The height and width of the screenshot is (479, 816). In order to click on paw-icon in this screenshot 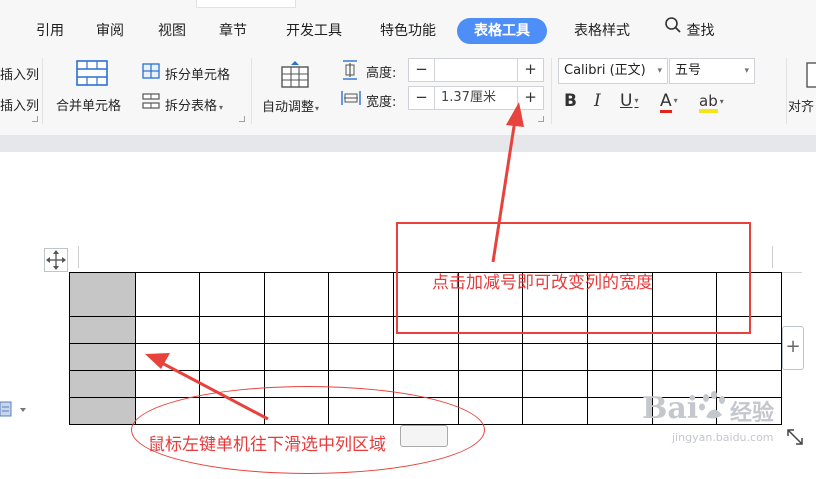, I will do `click(713, 408)`.